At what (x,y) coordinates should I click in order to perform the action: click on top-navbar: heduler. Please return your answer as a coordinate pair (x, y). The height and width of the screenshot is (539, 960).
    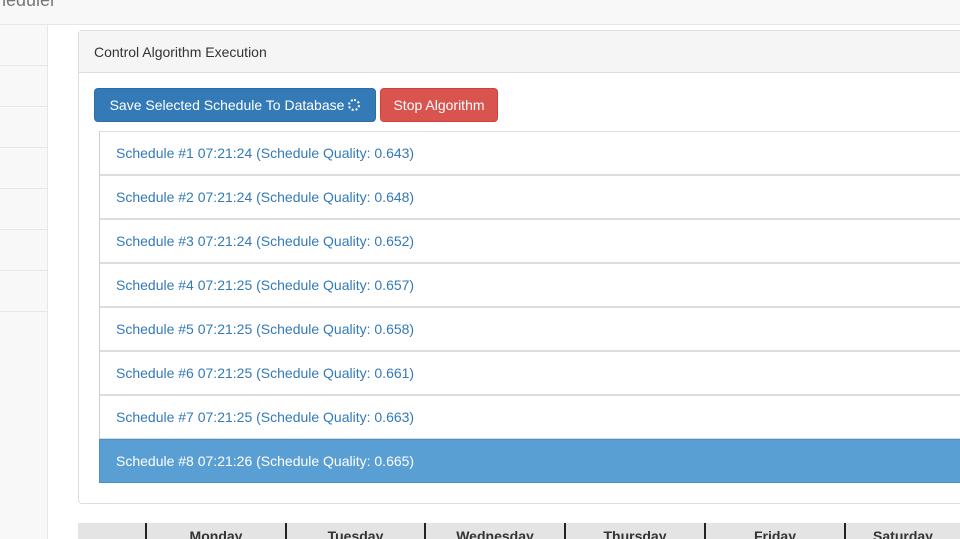
    Looking at the image, I should click on (480, 12).